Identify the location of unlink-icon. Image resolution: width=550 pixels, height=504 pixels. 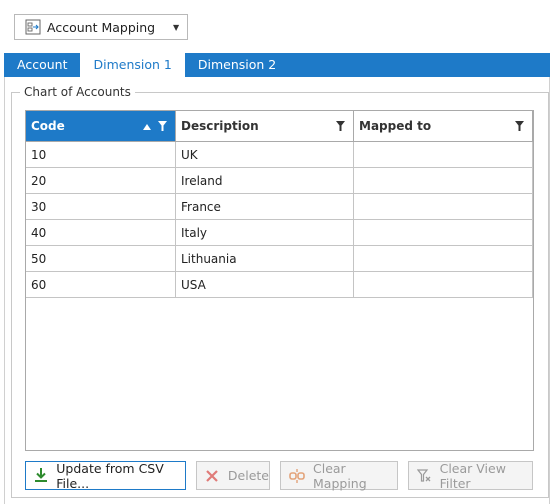
(297, 476).